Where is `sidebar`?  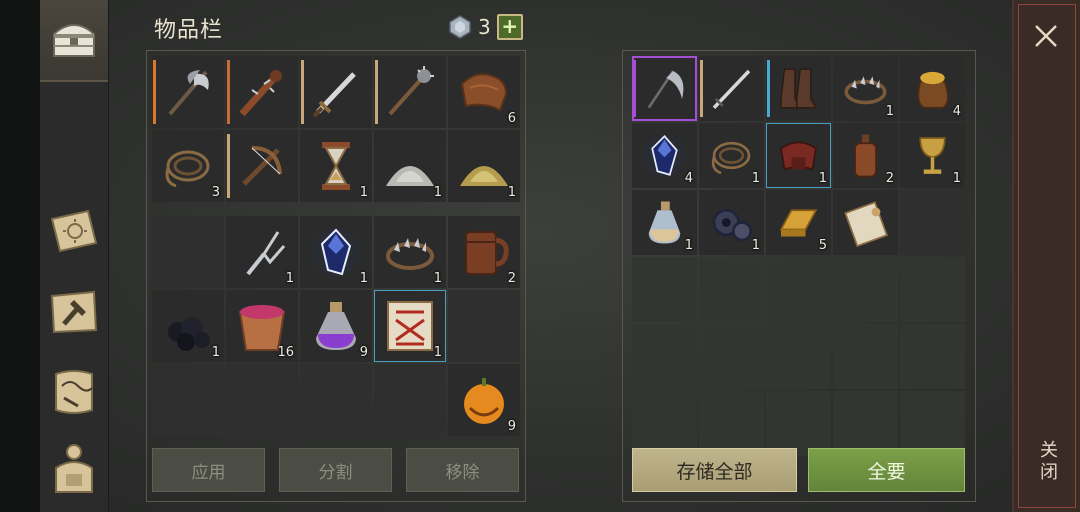
sidebar is located at coordinates (74, 256).